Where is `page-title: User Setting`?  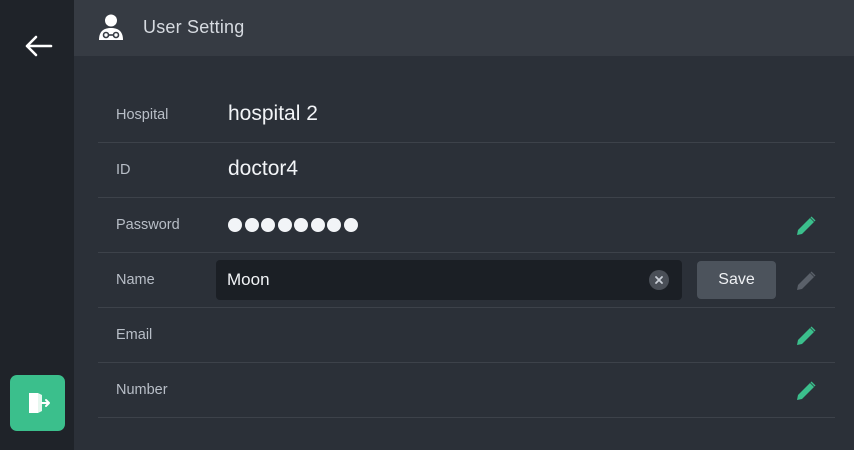 page-title: User Setting is located at coordinates (194, 27).